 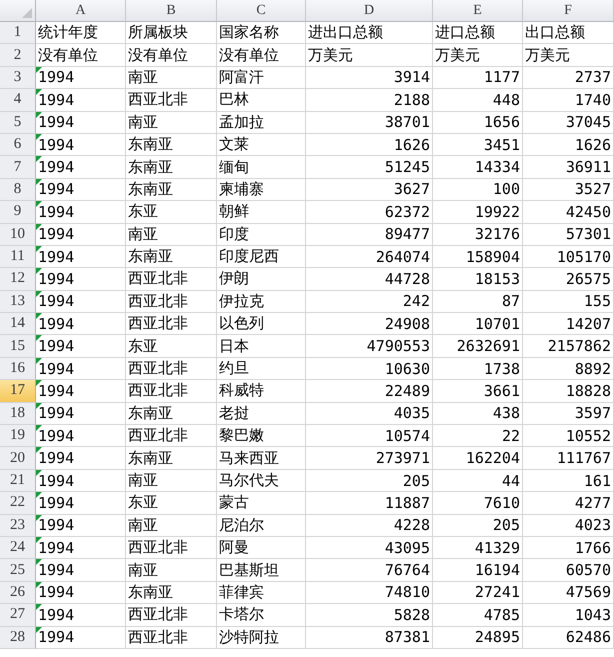 What do you see at coordinates (18, 123) in the screenshot?
I see `row-header: 5` at bounding box center [18, 123].